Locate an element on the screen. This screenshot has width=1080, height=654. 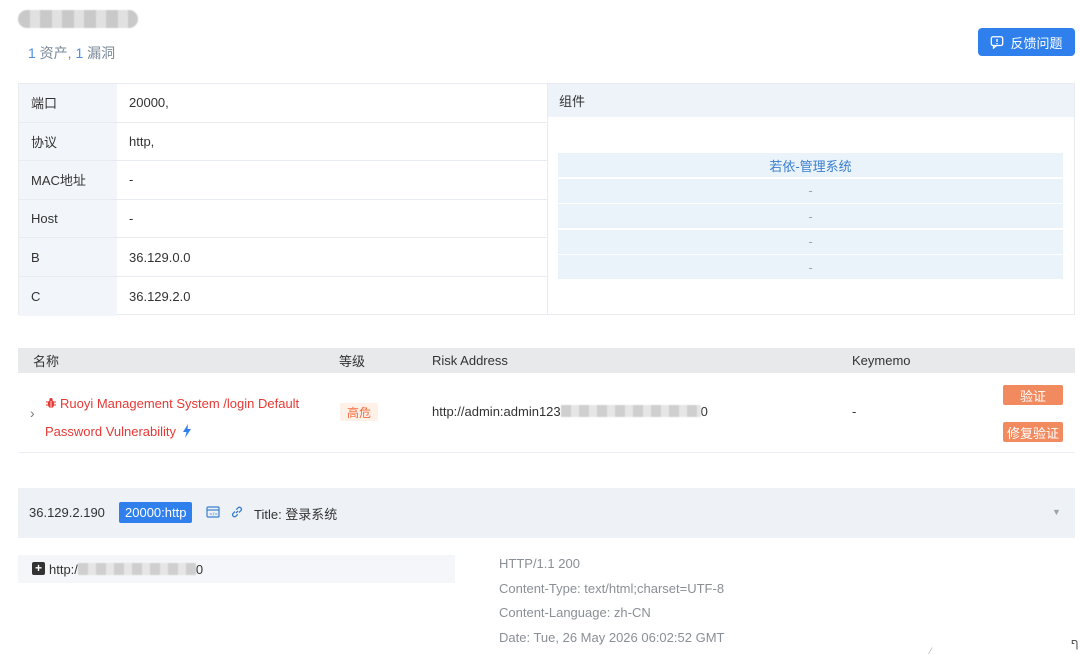
asset-label: 资产, is located at coordinates (55, 53).